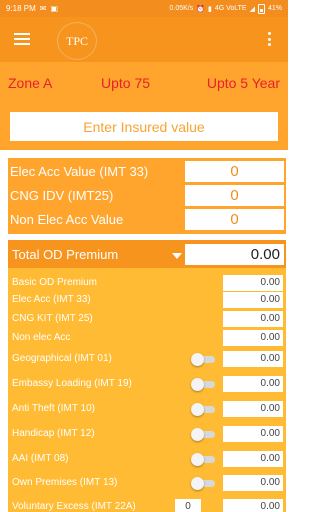 Image resolution: width=320 pixels, height=512 pixels. What do you see at coordinates (253, 283) in the screenshot?
I see `basic-od-value: 0.00` at bounding box center [253, 283].